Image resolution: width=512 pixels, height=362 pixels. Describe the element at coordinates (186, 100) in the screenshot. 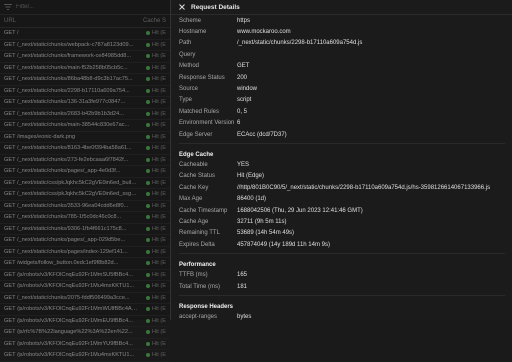

I see `detail-key: Type` at that location.